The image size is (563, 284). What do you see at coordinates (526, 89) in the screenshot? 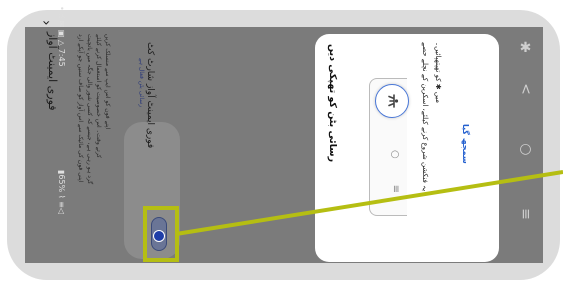
I see `recent-apps-icon: <` at bounding box center [526, 89].